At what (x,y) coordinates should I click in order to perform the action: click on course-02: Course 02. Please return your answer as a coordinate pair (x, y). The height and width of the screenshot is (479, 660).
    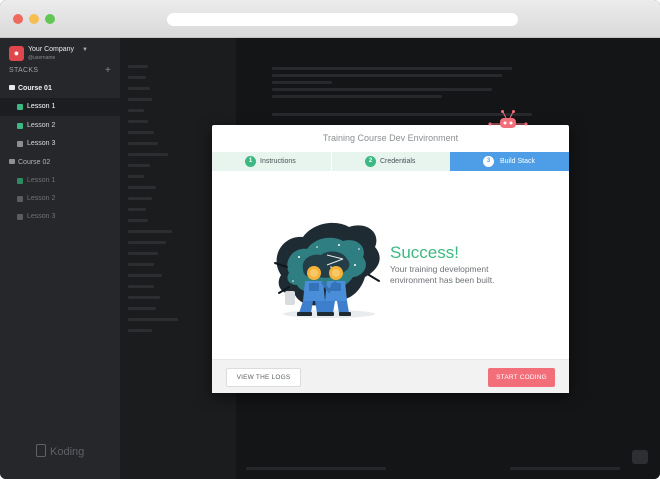
    Looking at the image, I should click on (29, 162).